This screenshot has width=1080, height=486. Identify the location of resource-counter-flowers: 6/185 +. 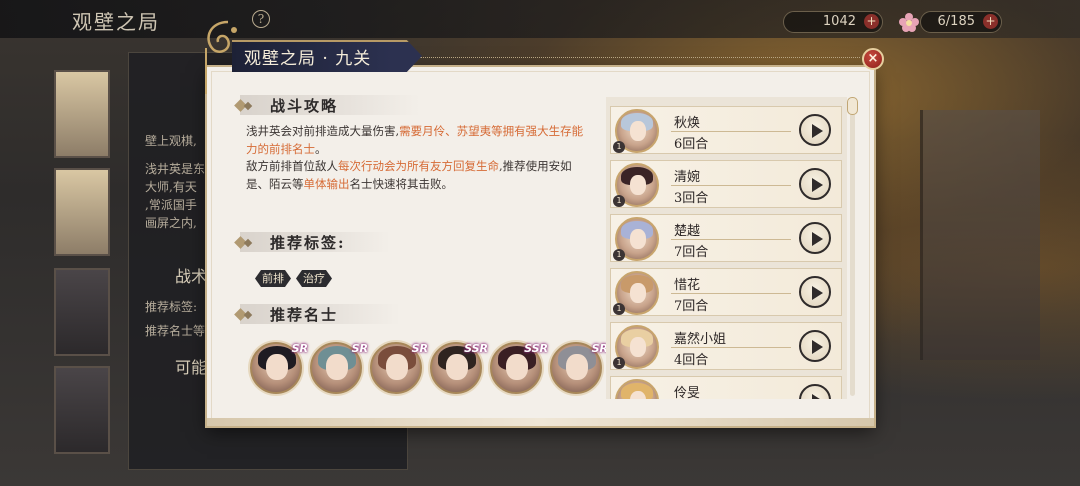
(961, 22).